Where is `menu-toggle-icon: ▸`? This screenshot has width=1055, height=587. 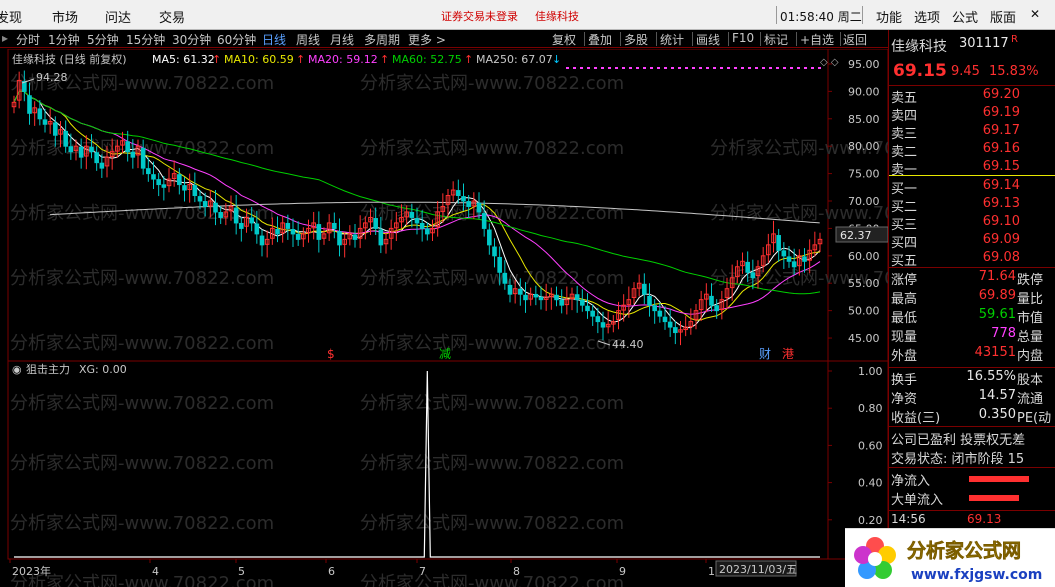 menu-toggle-icon: ▸ is located at coordinates (5, 38).